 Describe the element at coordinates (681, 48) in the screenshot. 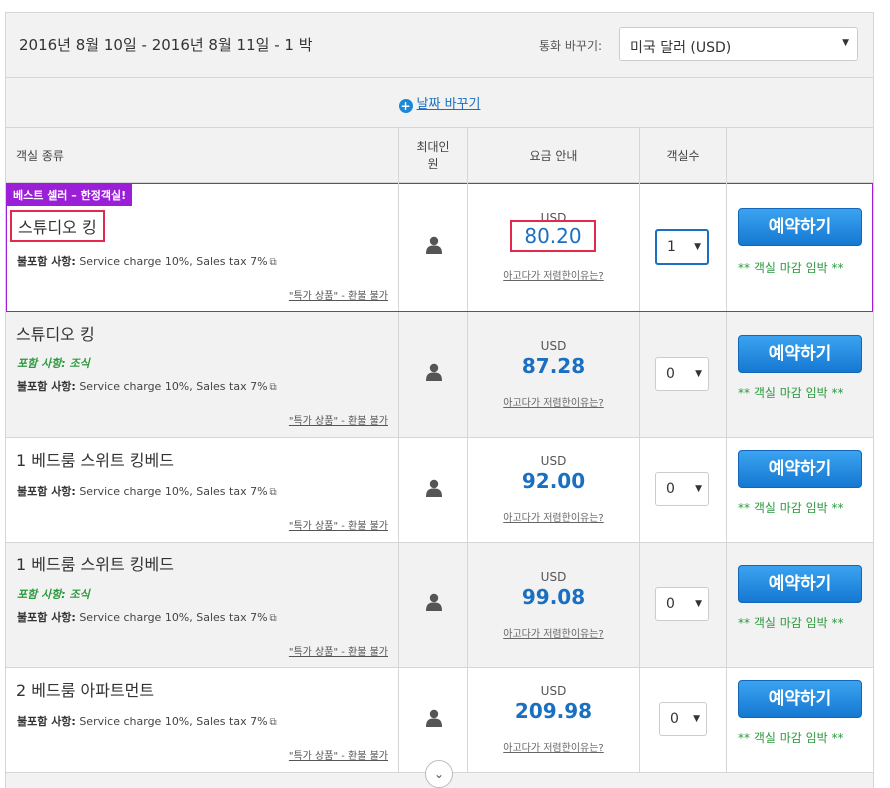

I see `currency-value: 미국 달러 (USD)` at that location.